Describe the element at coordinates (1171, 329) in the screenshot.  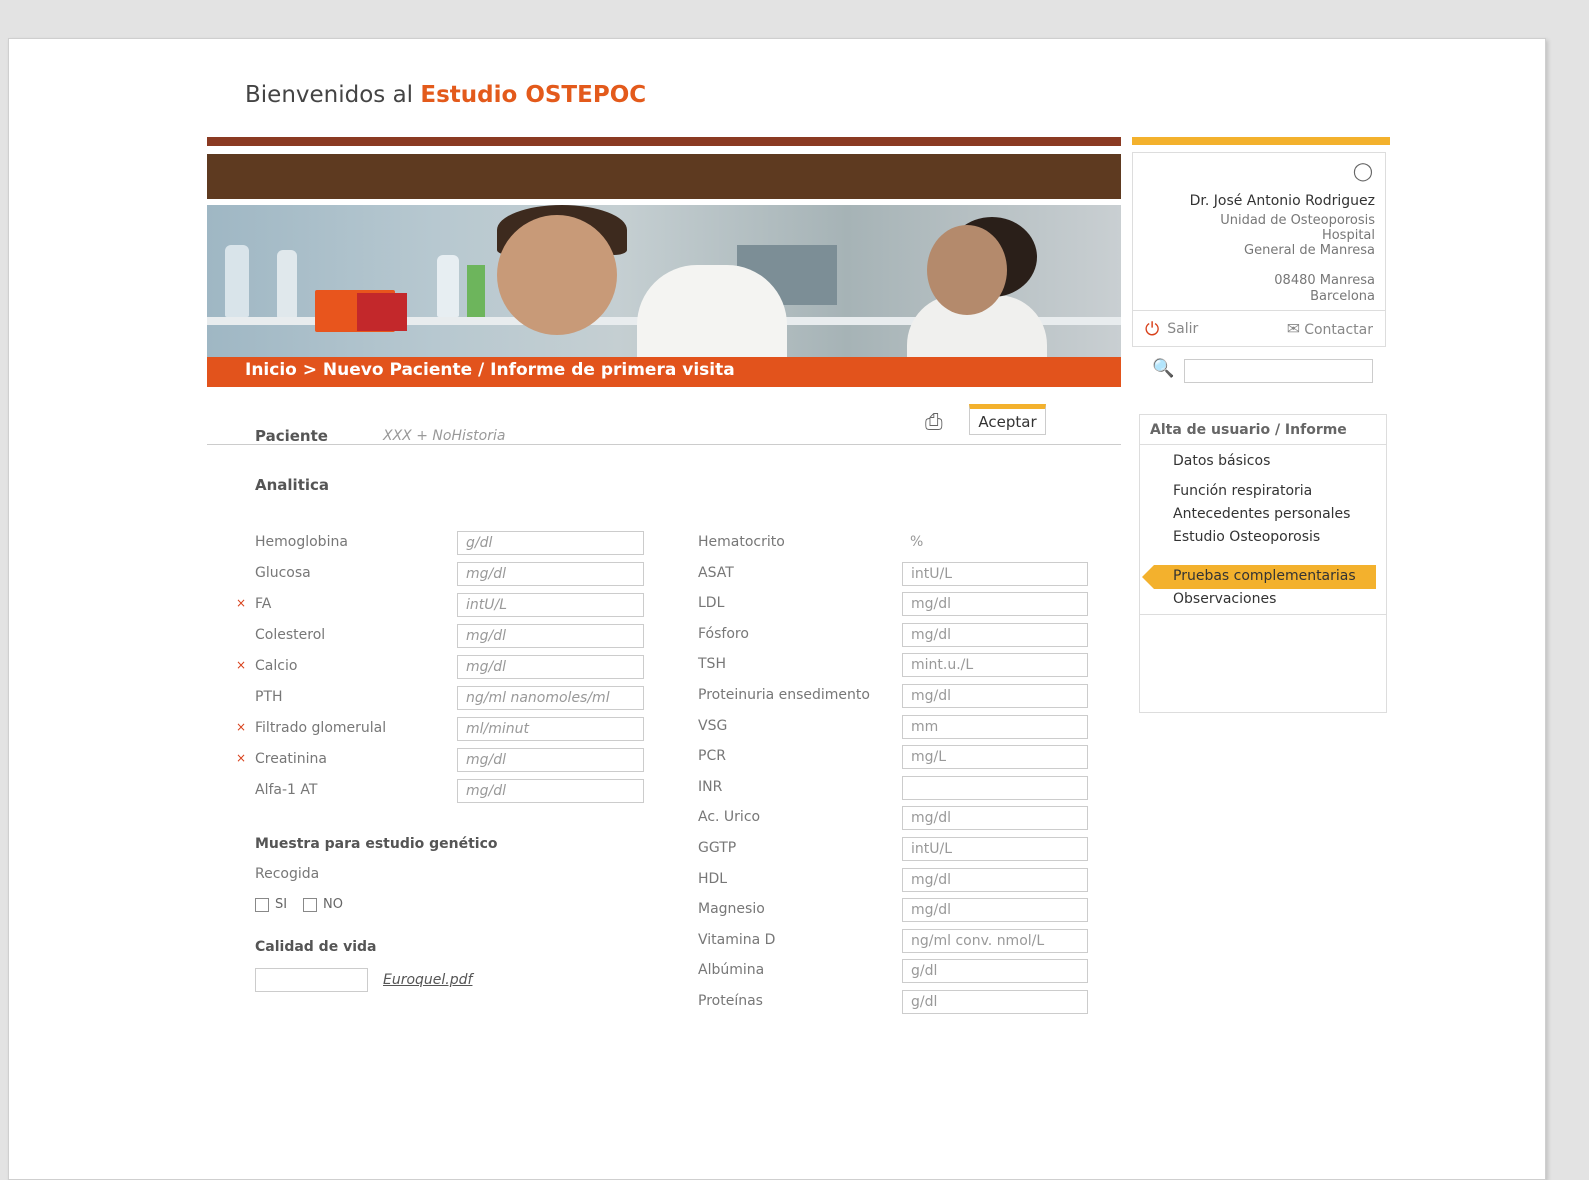
I see `logout-button: ⏻ Salir` at that location.